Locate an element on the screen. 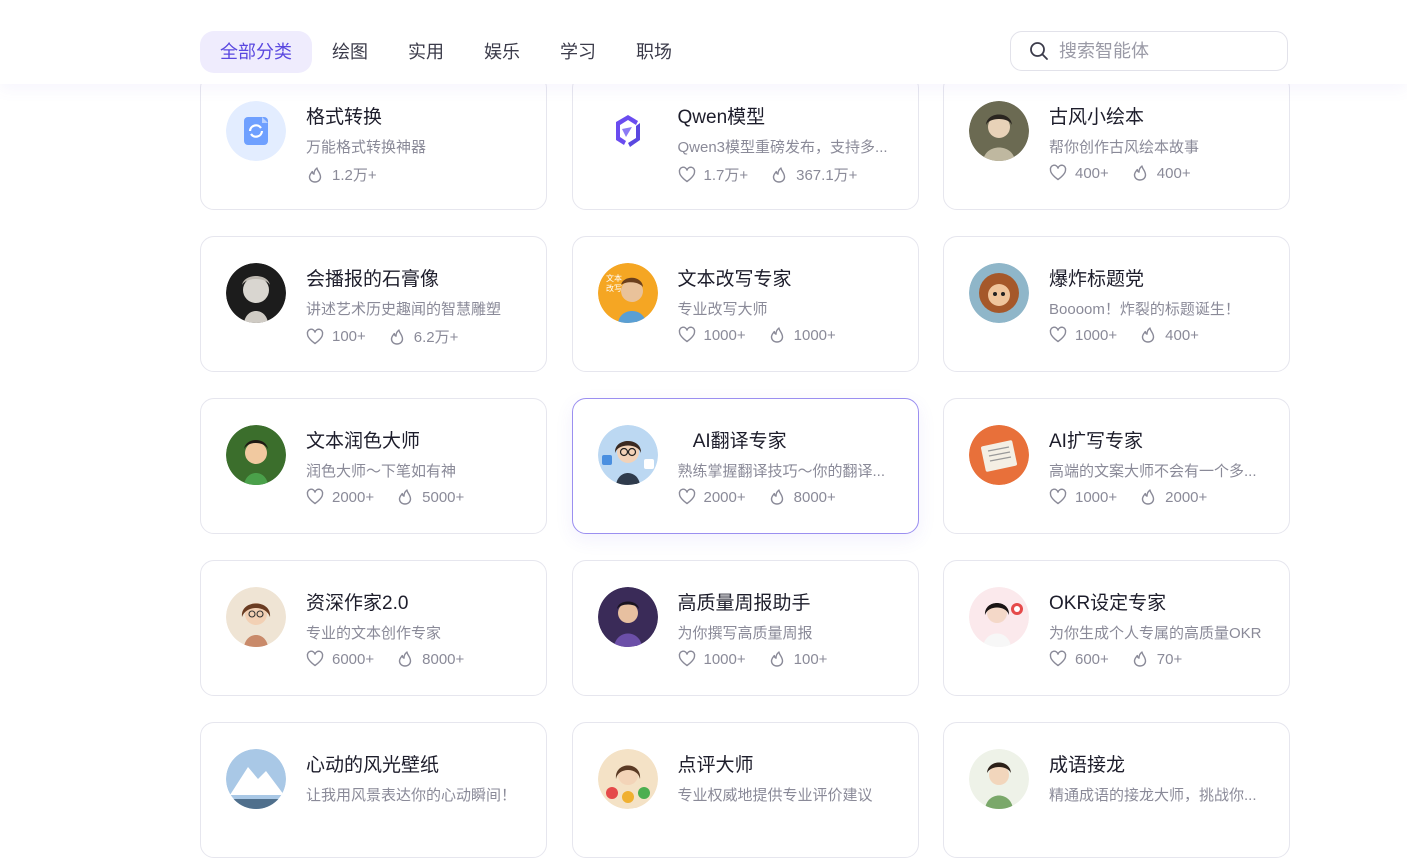 This screenshot has height=858, width=1407. agent-description: 润色大师～下笔如有神 is located at coordinates (381, 471).